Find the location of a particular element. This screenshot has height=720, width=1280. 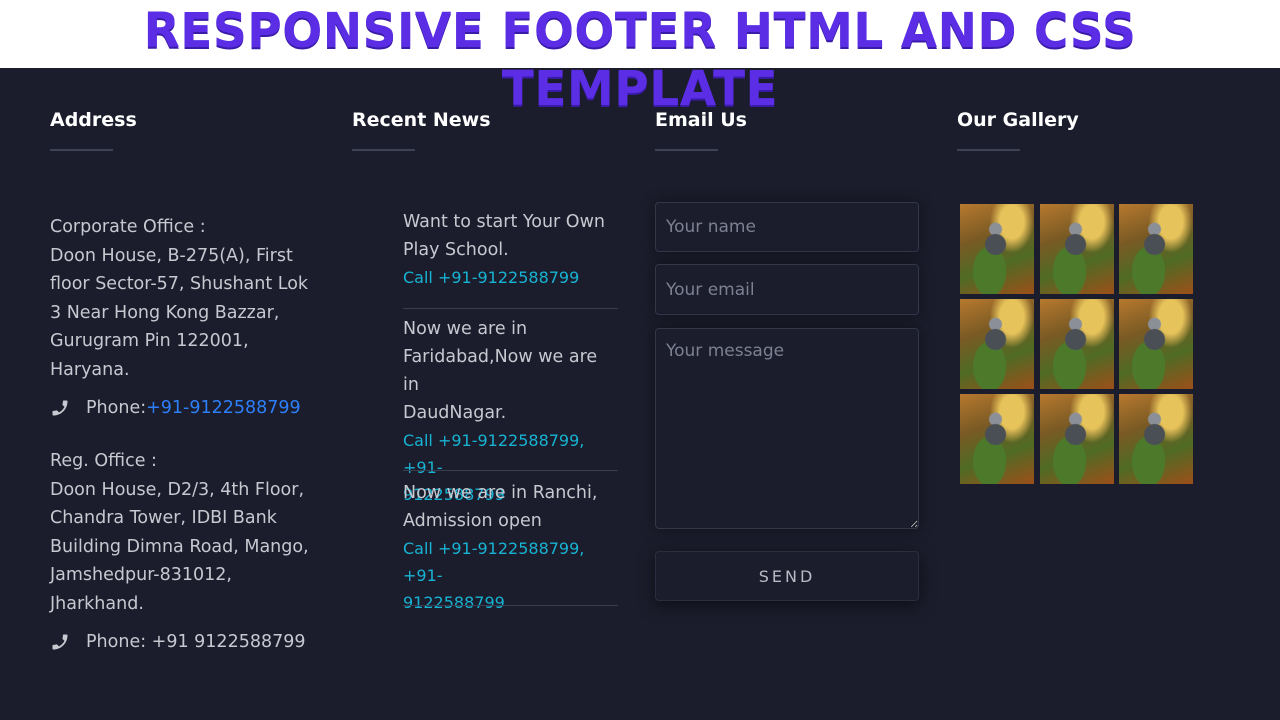

message-textarea is located at coordinates (787, 428).